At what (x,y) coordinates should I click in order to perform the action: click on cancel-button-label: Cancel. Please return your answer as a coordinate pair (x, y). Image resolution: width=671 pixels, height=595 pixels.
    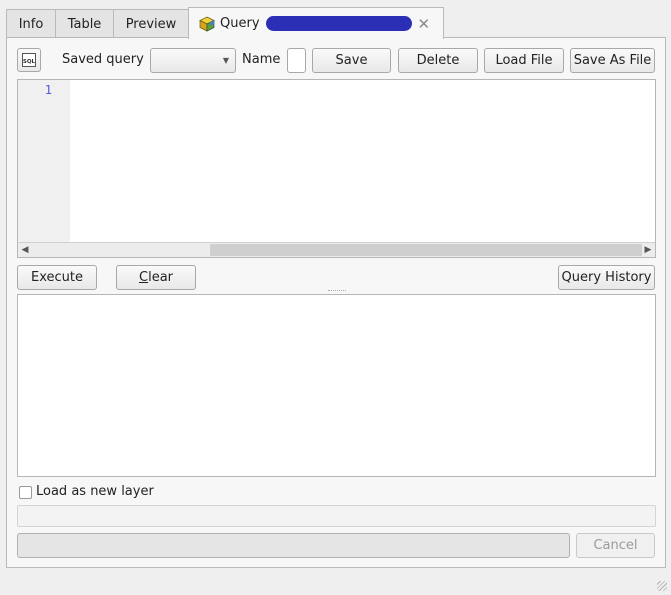
    Looking at the image, I should click on (615, 545).